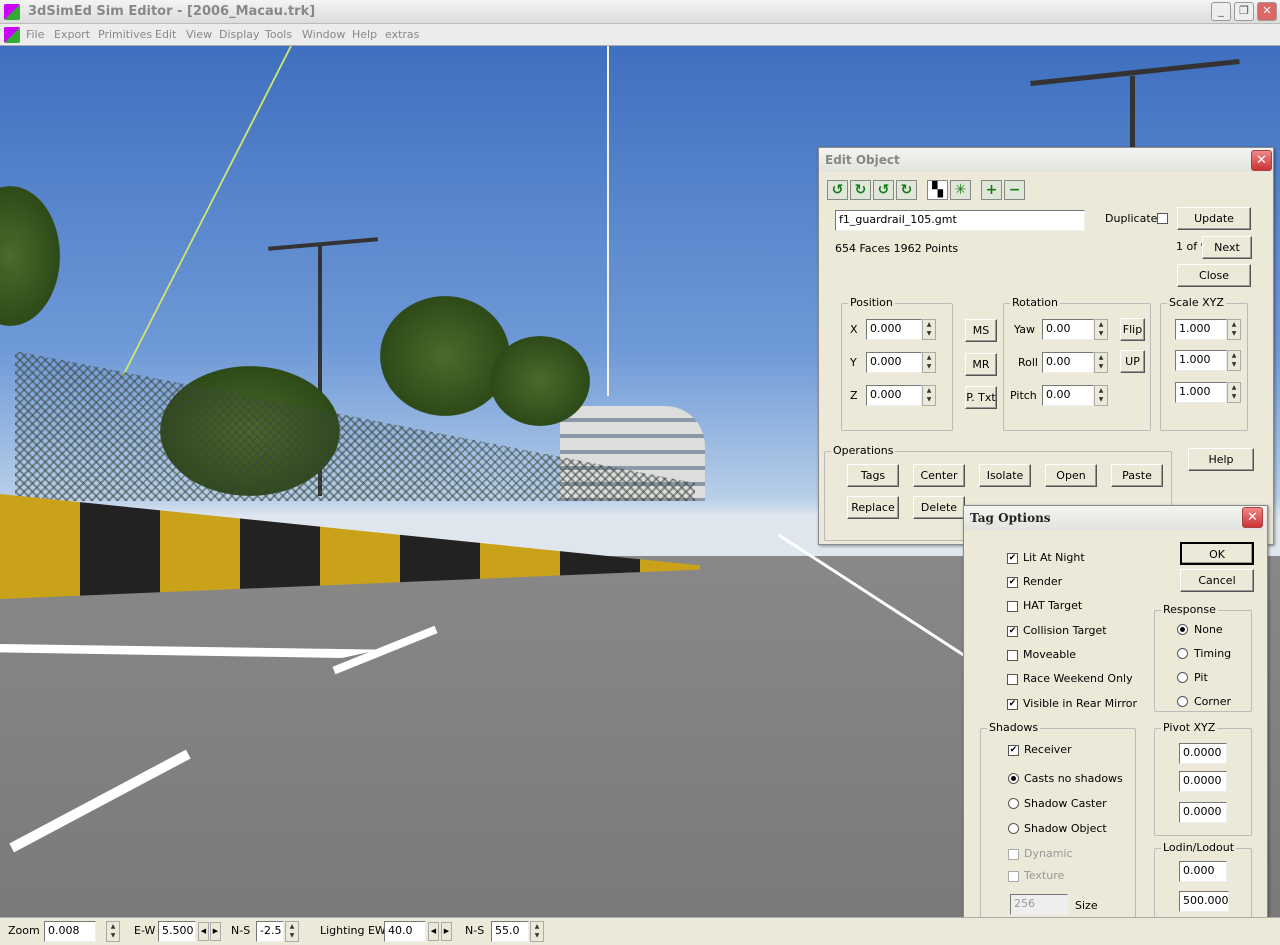 This screenshot has width=1280, height=945. Describe the element at coordinates (929, 395) in the screenshot. I see `position-z-spinner: ▲ ▼` at that location.